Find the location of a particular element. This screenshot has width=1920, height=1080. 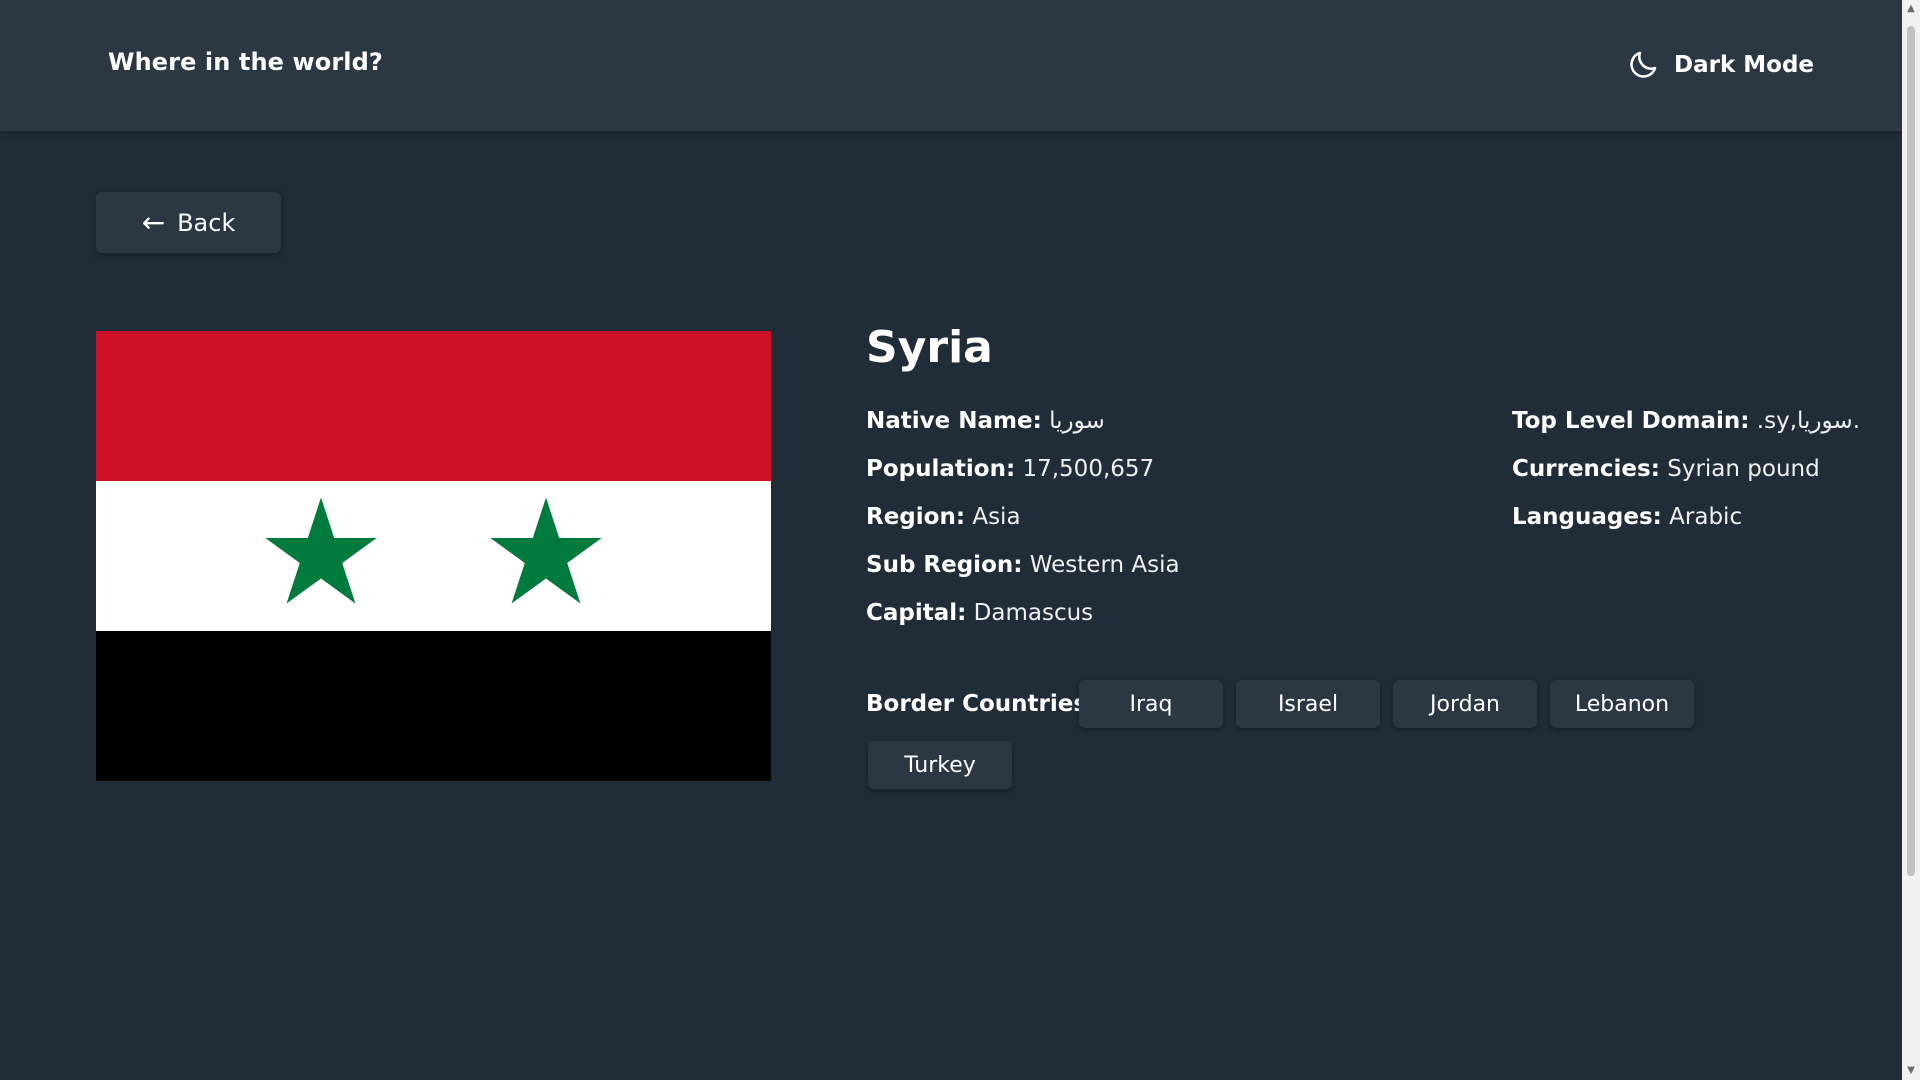

border-country-israel: Israel is located at coordinates (1308, 704).